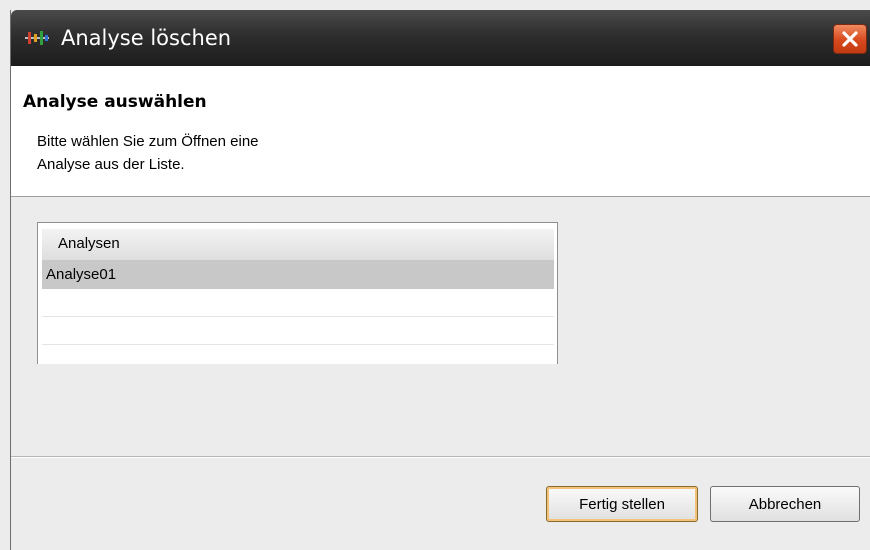  What do you see at coordinates (111, 164) in the screenshot?
I see `description-line: Analyse aus der Liste.` at bounding box center [111, 164].